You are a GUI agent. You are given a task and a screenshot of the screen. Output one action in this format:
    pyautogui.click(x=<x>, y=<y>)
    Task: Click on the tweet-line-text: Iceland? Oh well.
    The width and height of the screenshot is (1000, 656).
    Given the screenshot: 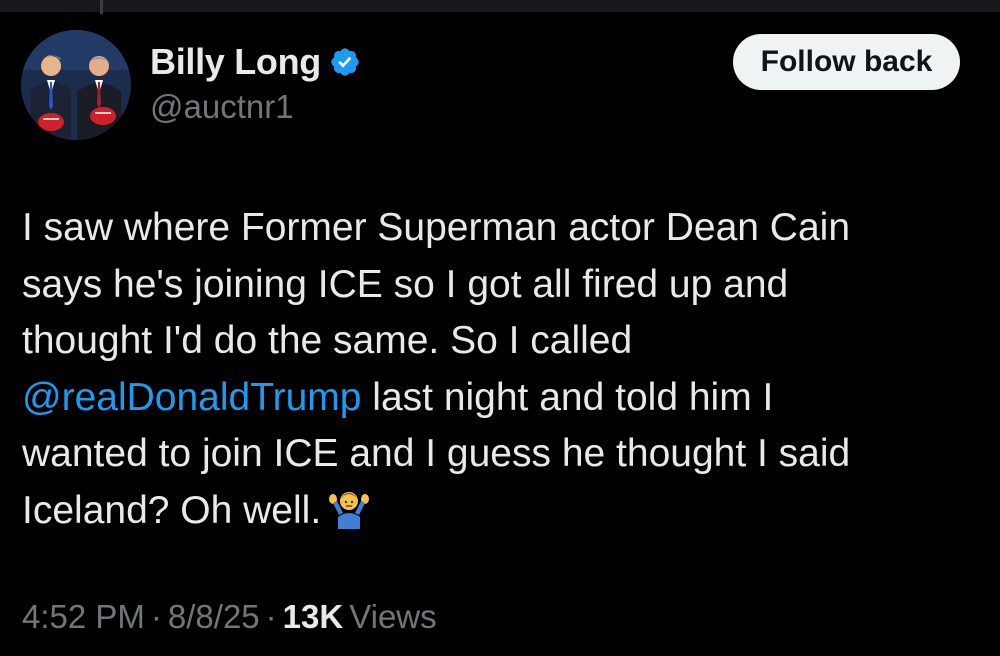 What is the action you would take?
    pyautogui.click(x=172, y=510)
    